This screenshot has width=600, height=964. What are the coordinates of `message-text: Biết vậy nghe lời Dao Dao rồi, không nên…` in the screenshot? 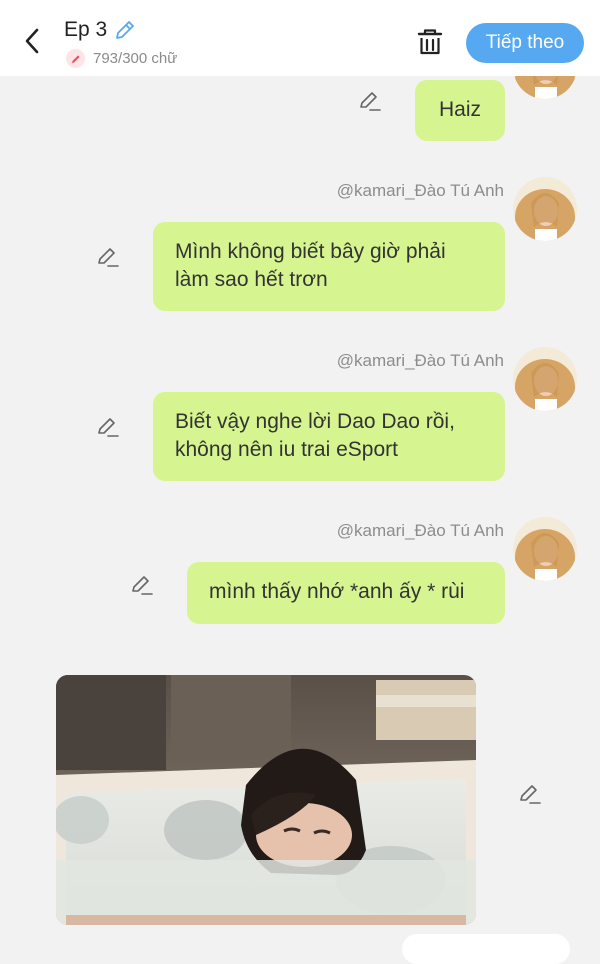 It's located at (315, 435).